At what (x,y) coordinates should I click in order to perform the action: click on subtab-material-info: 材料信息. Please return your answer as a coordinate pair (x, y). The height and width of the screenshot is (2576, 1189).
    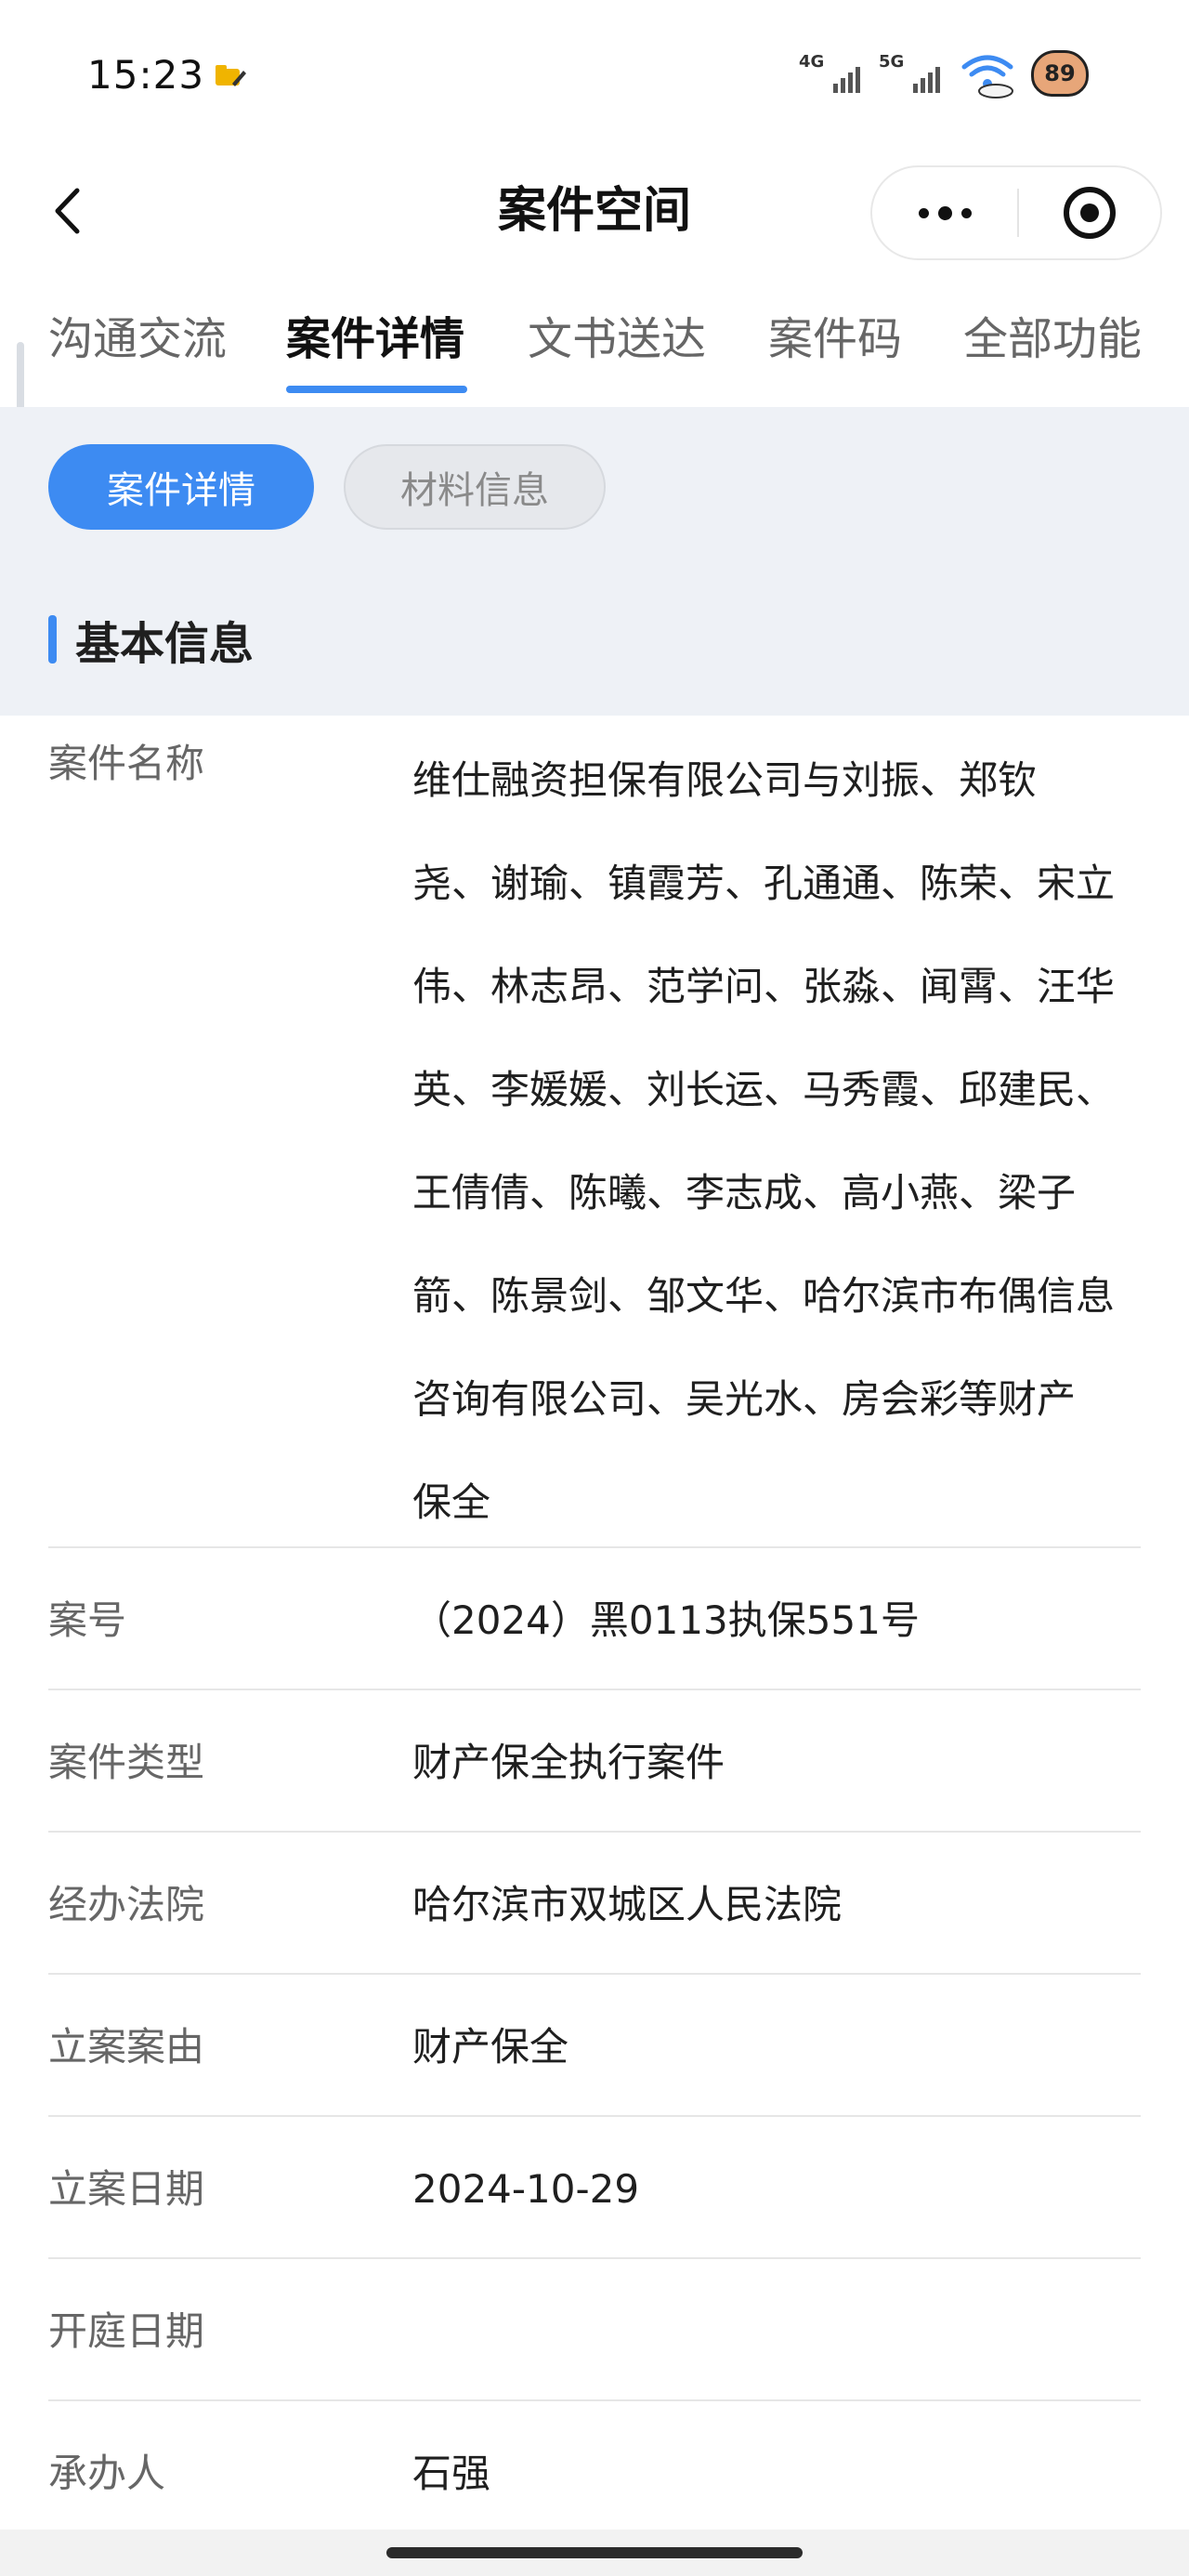
    Looking at the image, I should click on (475, 487).